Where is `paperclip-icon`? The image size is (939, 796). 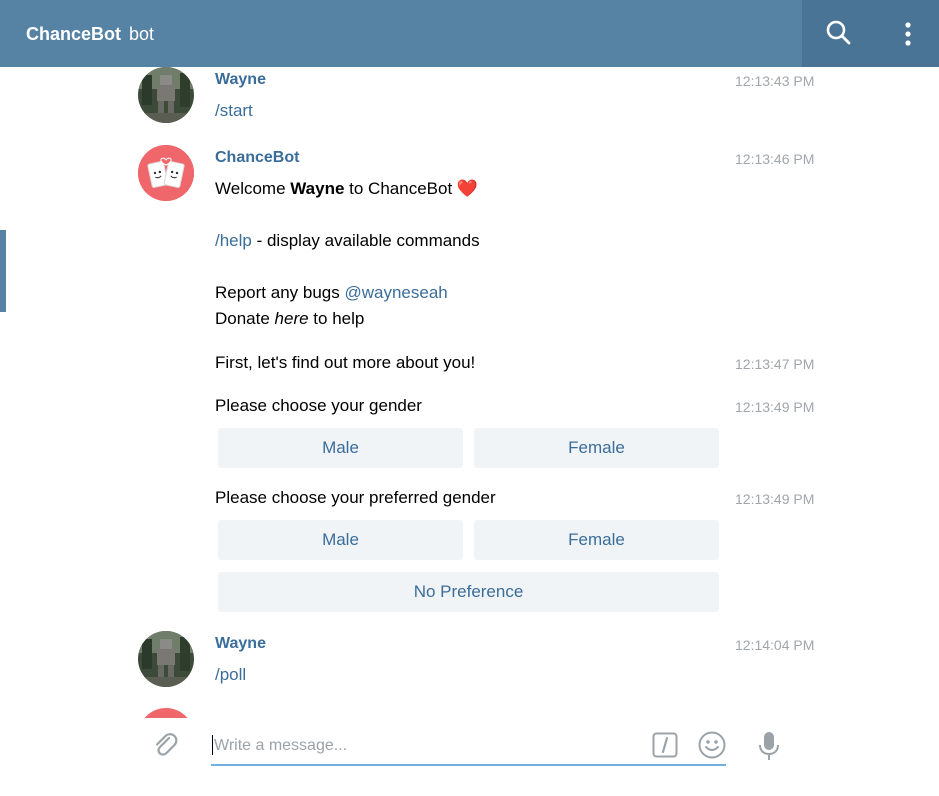
paperclip-icon is located at coordinates (166, 744).